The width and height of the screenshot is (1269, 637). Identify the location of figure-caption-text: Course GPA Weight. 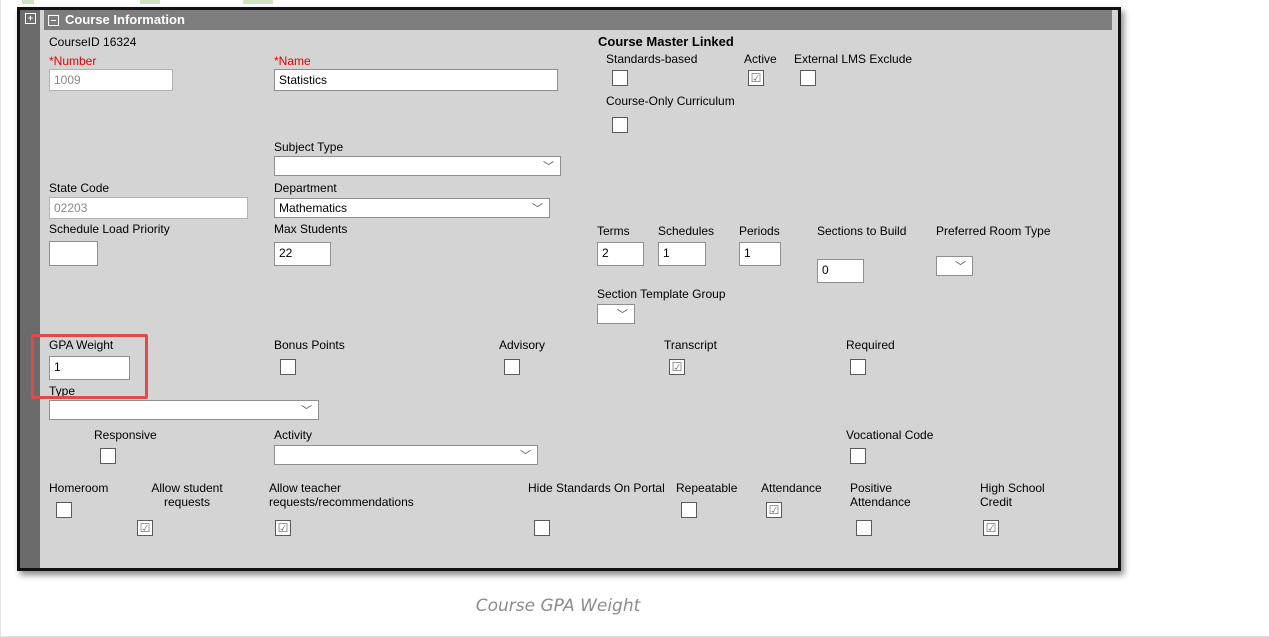
(558, 606).